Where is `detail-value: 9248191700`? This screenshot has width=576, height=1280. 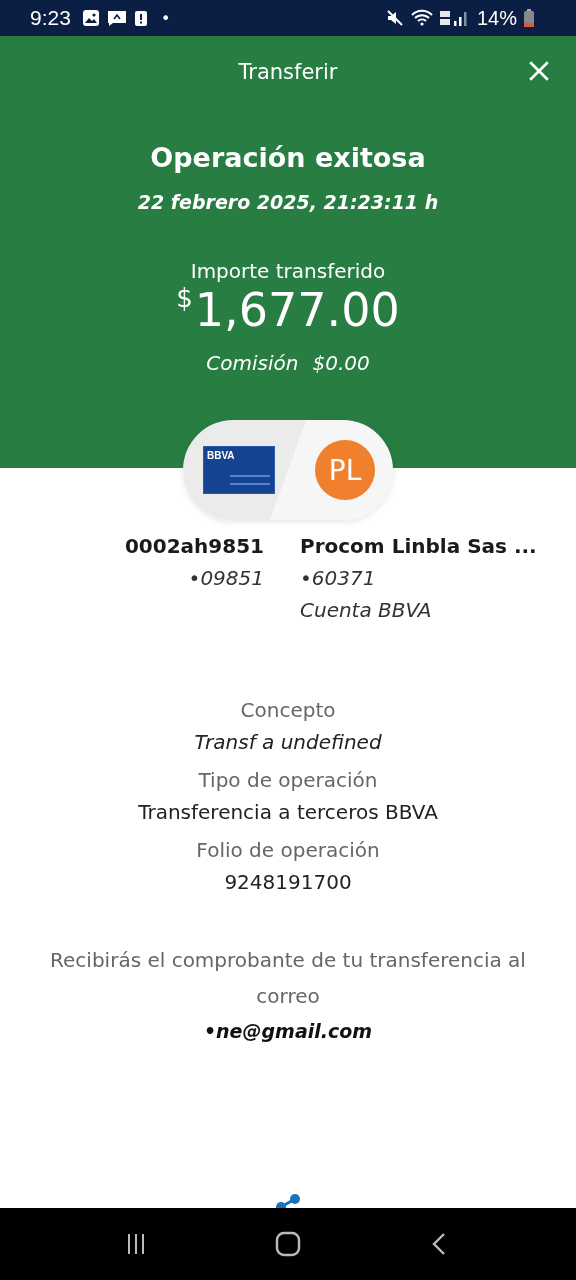
detail-value: 9248191700 is located at coordinates (288, 882).